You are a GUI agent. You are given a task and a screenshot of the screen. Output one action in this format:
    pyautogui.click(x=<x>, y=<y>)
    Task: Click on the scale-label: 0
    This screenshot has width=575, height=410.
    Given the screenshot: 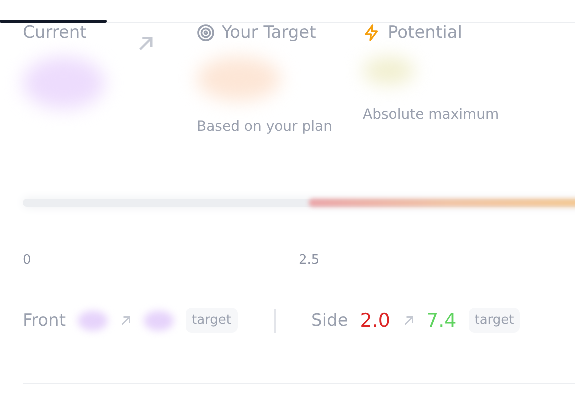 What is the action you would take?
    pyautogui.click(x=27, y=260)
    